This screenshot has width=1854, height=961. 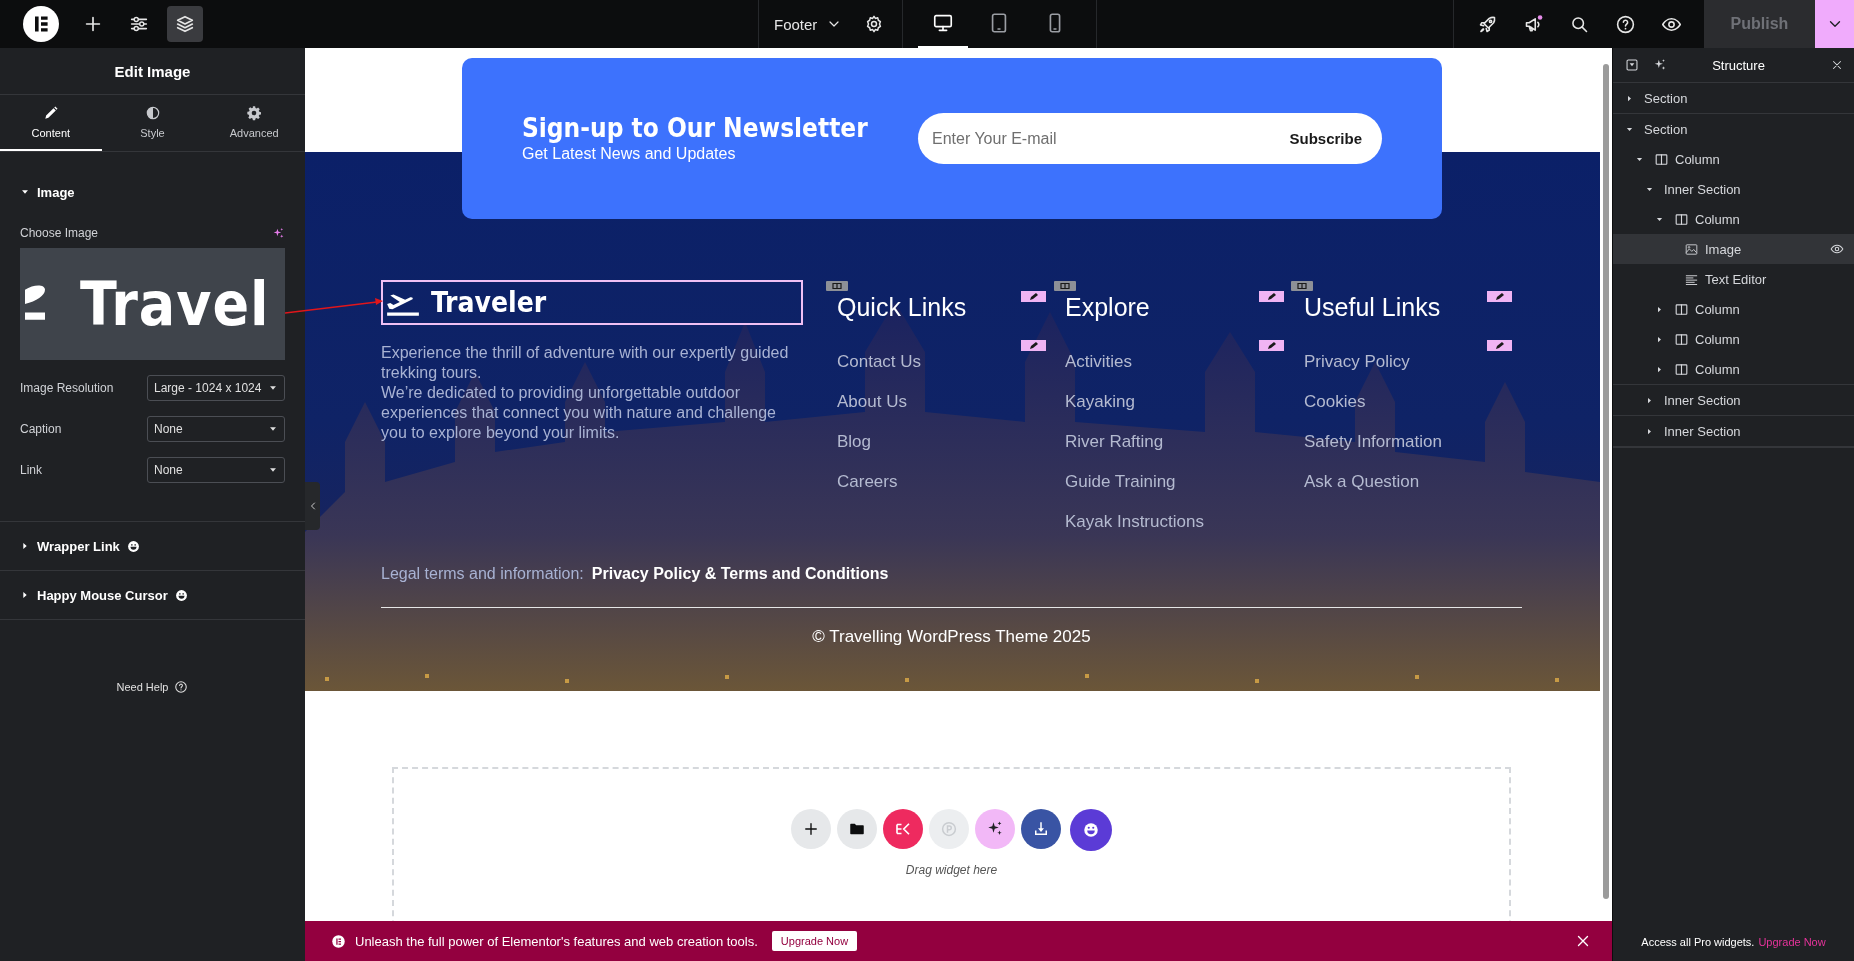 I want to click on happy-addons-button, so click(x=1091, y=830).